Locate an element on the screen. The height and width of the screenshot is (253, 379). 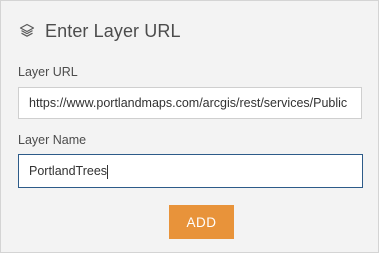
text-caret is located at coordinates (108, 171).